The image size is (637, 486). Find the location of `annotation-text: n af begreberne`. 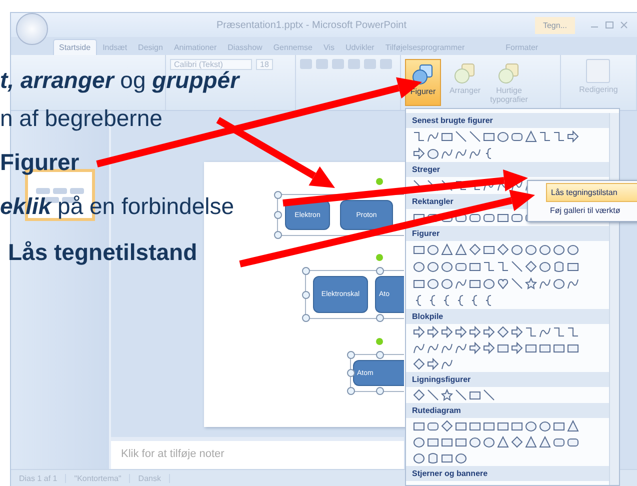

annotation-text: n af begreberne is located at coordinates (81, 119).